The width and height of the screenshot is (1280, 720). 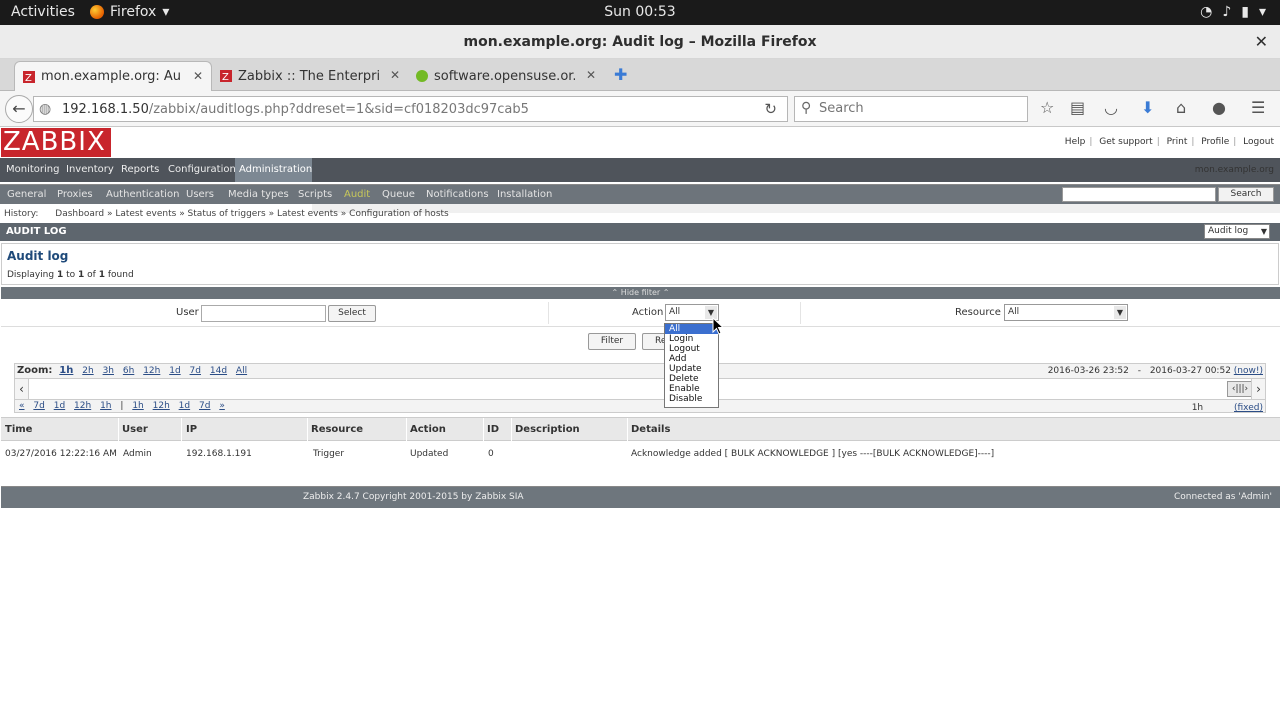 What do you see at coordinates (82, 406) in the screenshot?
I see `nav-back-12h: 12h` at bounding box center [82, 406].